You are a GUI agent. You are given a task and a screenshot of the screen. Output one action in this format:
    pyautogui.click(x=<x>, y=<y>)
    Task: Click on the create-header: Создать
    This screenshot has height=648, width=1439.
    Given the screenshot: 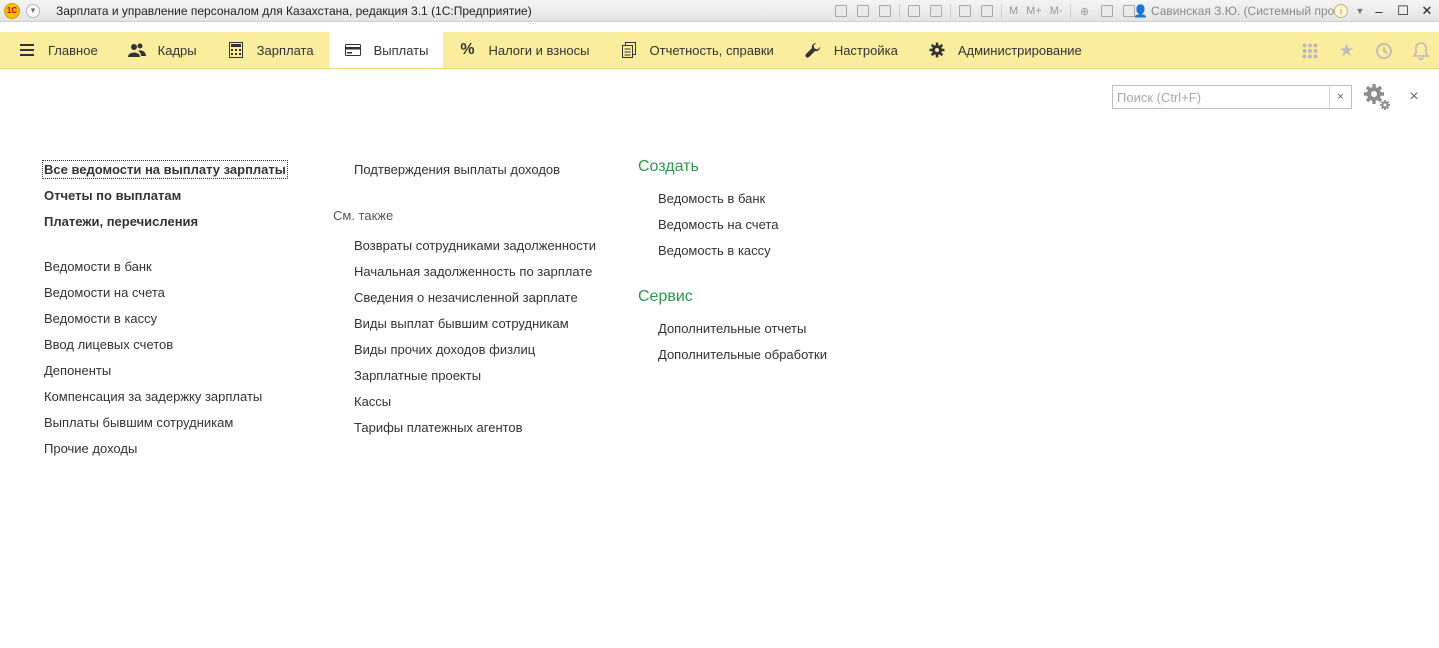 What is the action you would take?
    pyautogui.click(x=668, y=166)
    